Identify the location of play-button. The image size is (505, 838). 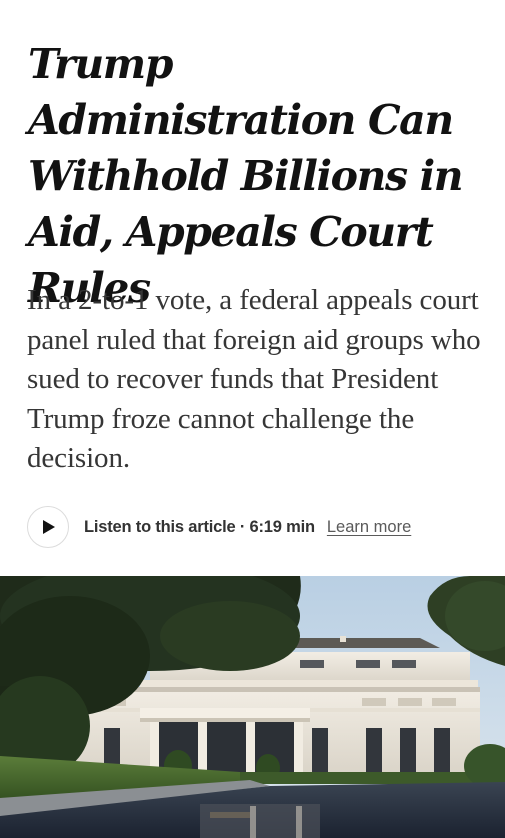
(48, 527).